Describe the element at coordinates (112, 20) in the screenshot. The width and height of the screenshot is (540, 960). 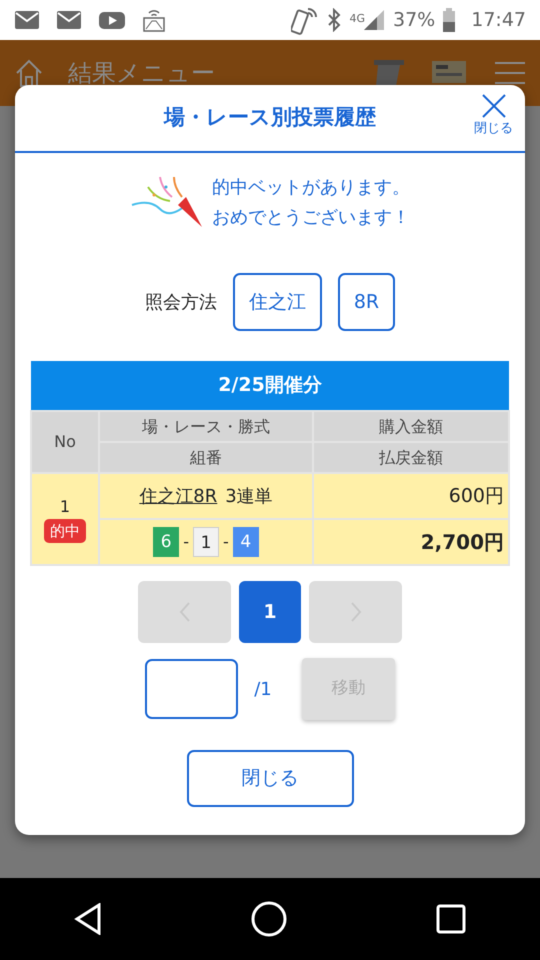
I see `video-play-icon` at that location.